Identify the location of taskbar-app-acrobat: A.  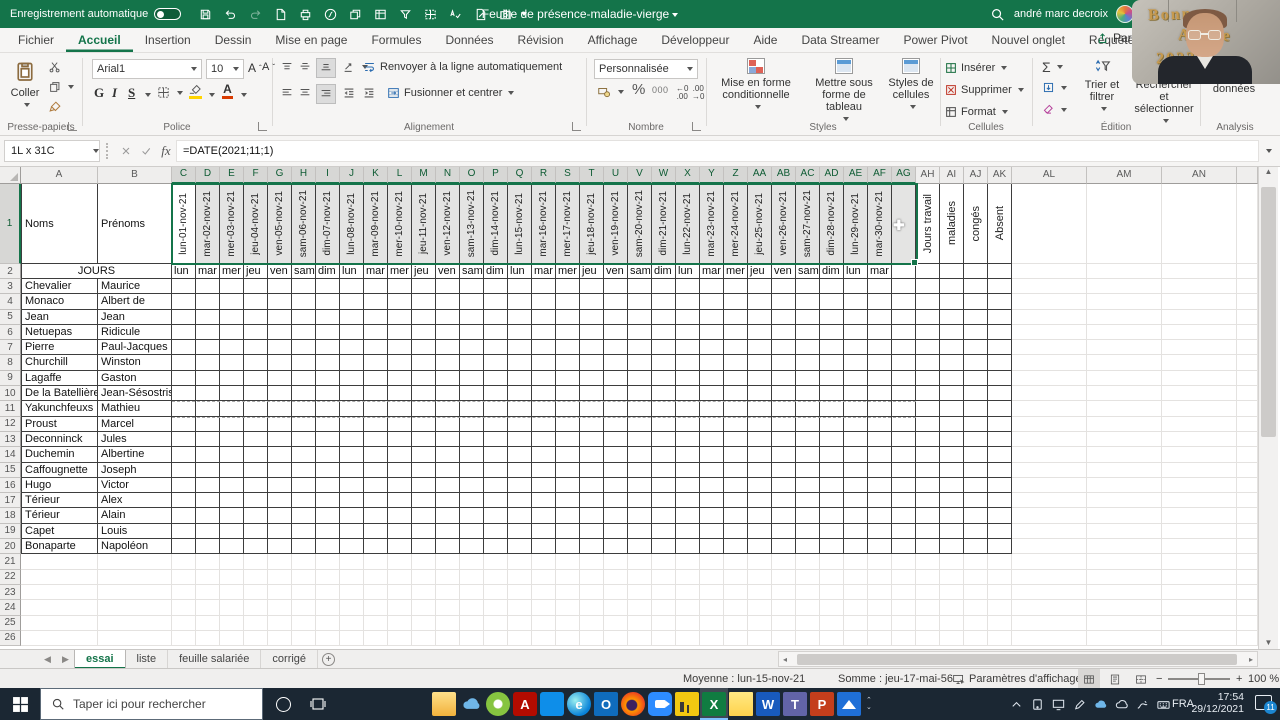
(525, 704).